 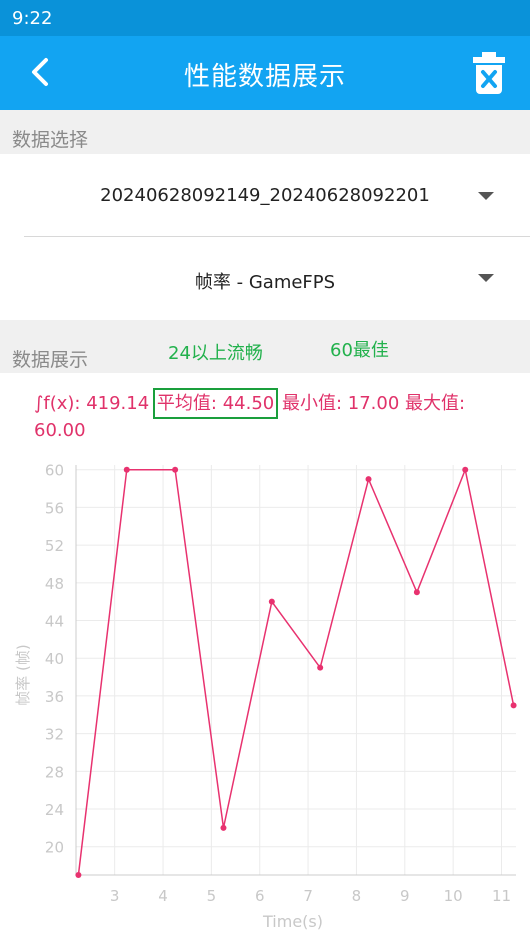 What do you see at coordinates (453, 896) in the screenshot?
I see `x-tick-label: 10` at bounding box center [453, 896].